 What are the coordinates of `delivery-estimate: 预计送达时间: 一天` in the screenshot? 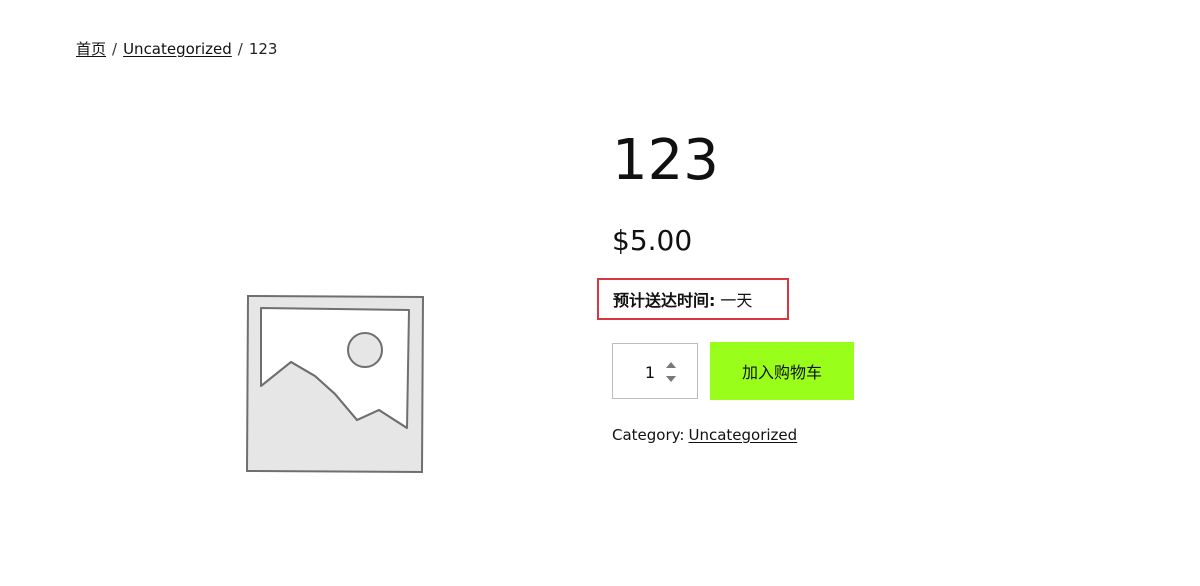 It's located at (693, 299).